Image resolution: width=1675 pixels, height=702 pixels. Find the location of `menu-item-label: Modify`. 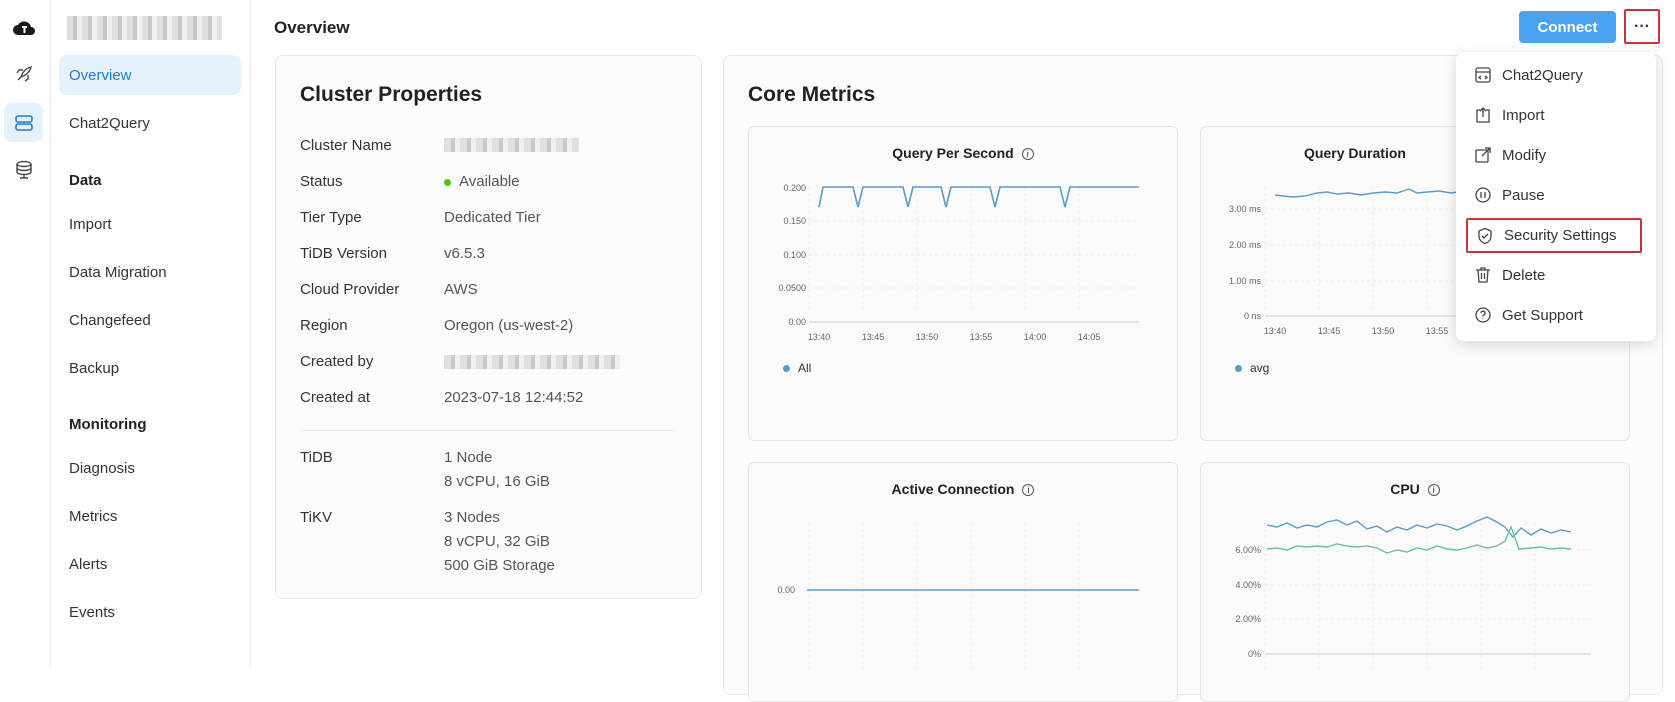

menu-item-label: Modify is located at coordinates (1524, 155).